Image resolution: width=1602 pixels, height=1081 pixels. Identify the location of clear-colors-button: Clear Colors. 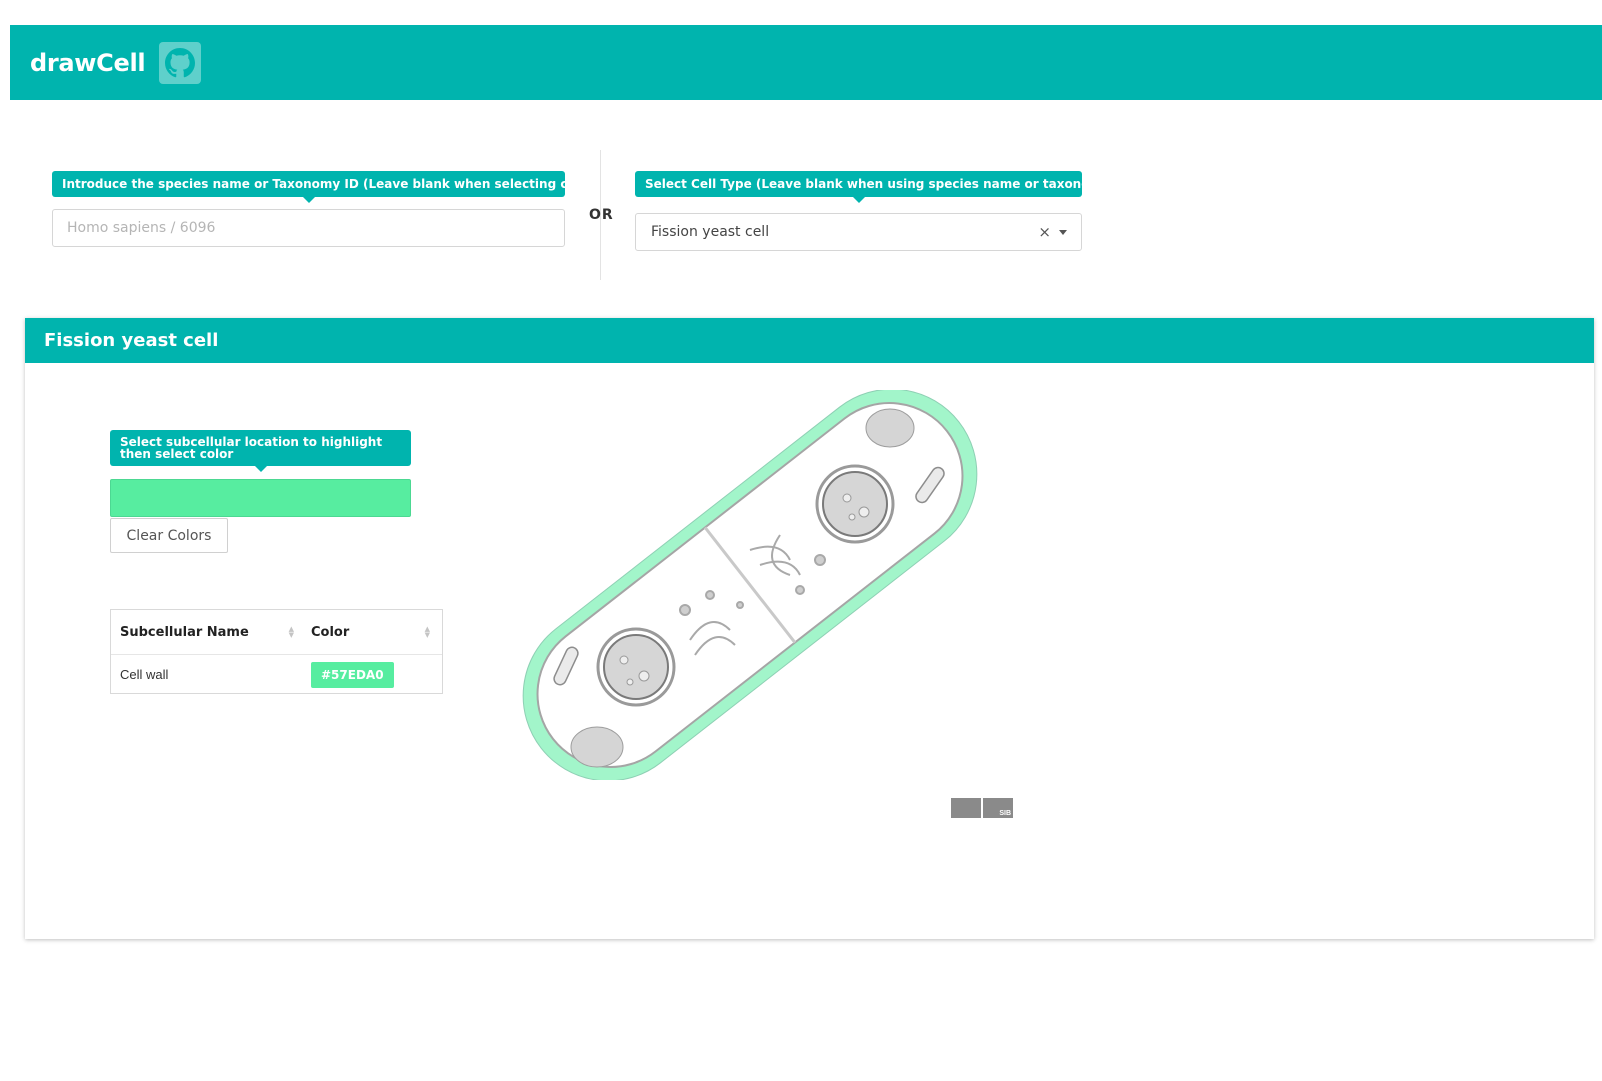
(169, 535).